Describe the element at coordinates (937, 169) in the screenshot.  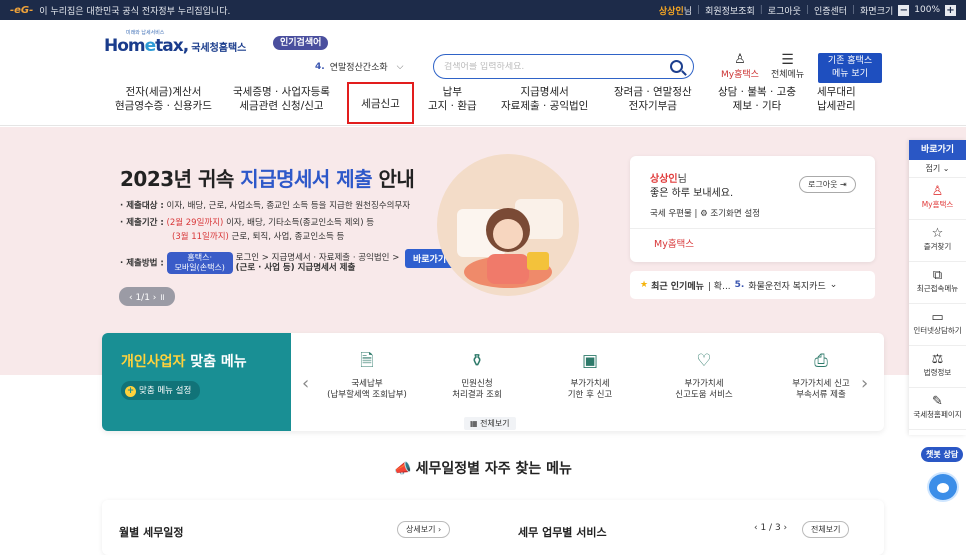
I see `quick-fold-button: 접기 ⌄` at that location.